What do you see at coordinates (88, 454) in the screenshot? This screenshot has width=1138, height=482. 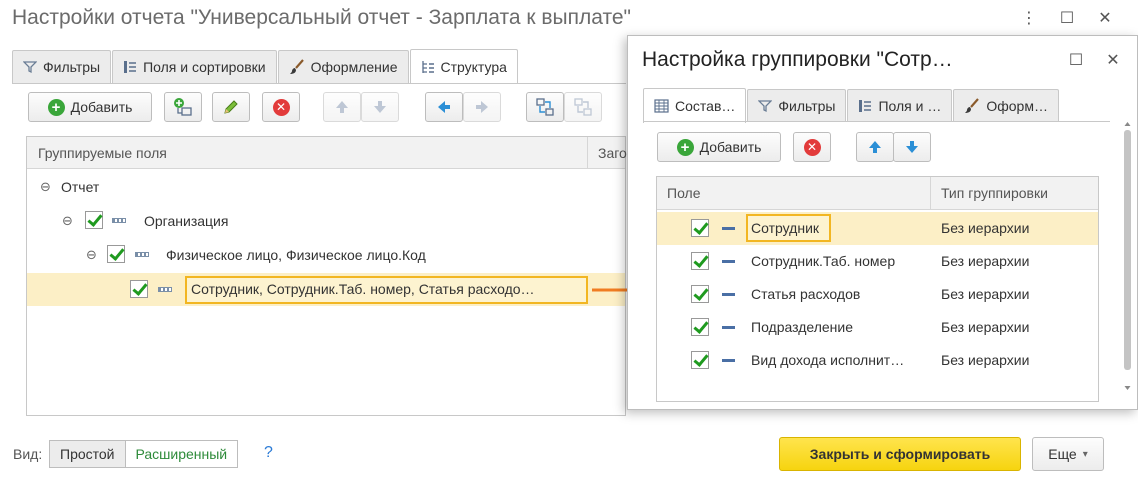 I see `view-simple-option: Простой` at bounding box center [88, 454].